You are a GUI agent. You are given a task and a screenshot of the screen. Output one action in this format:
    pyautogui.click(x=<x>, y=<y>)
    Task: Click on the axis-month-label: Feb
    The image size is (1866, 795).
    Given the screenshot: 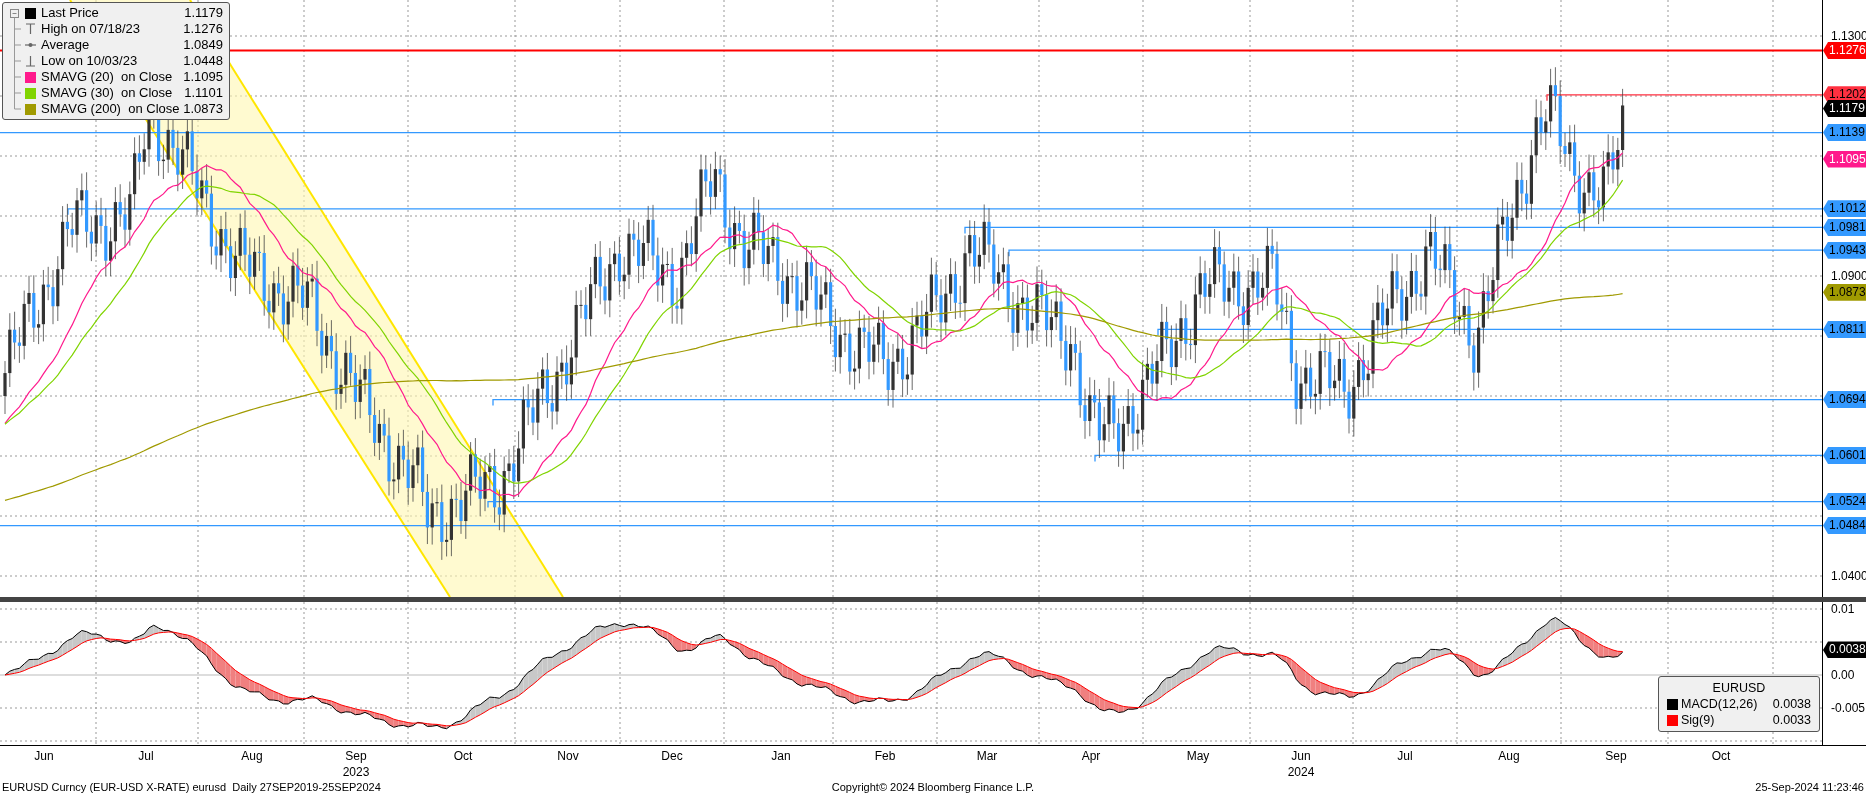 What is the action you would take?
    pyautogui.click(x=885, y=756)
    